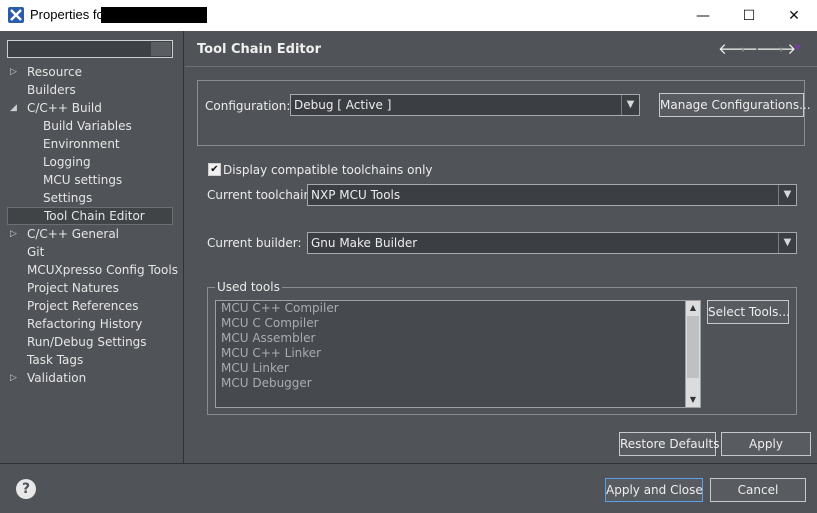  I want to click on apply-and-close-button: Apply and Close, so click(654, 490).